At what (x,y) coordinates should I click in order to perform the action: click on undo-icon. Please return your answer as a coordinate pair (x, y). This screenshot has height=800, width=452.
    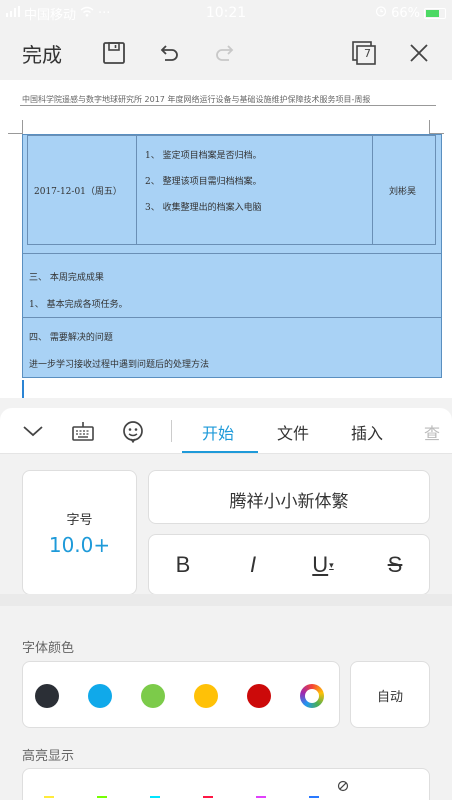
    Looking at the image, I should click on (169, 53).